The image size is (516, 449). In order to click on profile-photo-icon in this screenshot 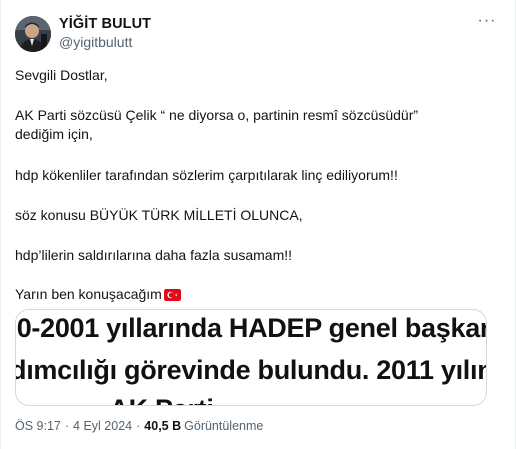, I will do `click(33, 34)`.